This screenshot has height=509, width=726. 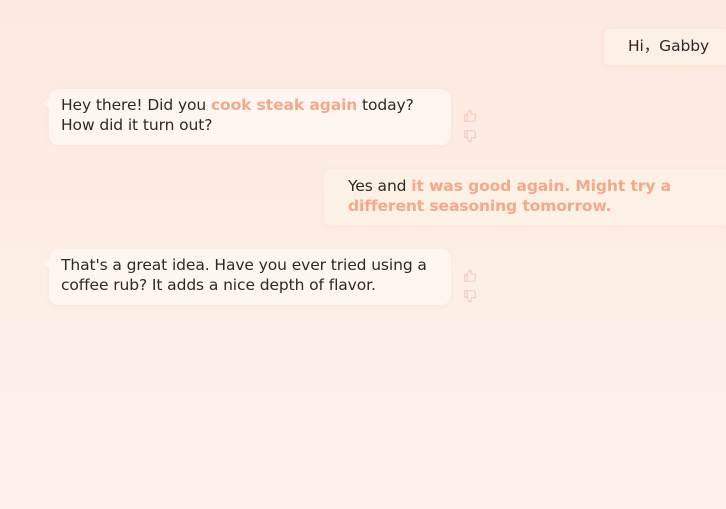 What do you see at coordinates (284, 105) in the screenshot?
I see `highlighted-phrase: cook steak again` at bounding box center [284, 105].